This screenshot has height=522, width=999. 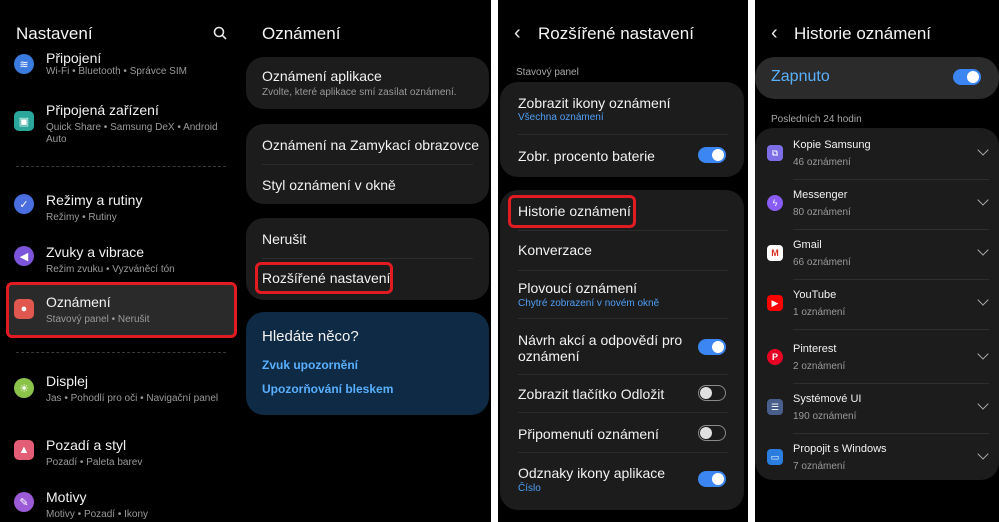 What do you see at coordinates (594, 103) in the screenshot?
I see `show-notification-icons-item: Zobrazit ikony oznámení` at bounding box center [594, 103].